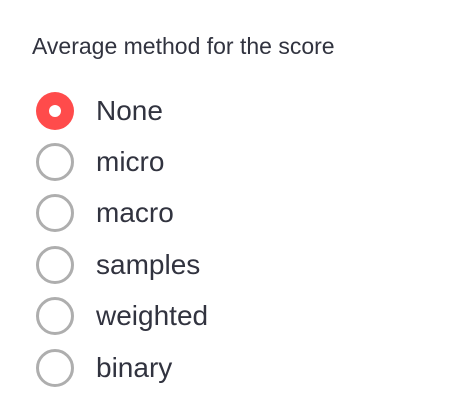 This screenshot has width=450, height=416. What do you see at coordinates (55, 110) in the screenshot?
I see `radio-button-selected-icon` at bounding box center [55, 110].